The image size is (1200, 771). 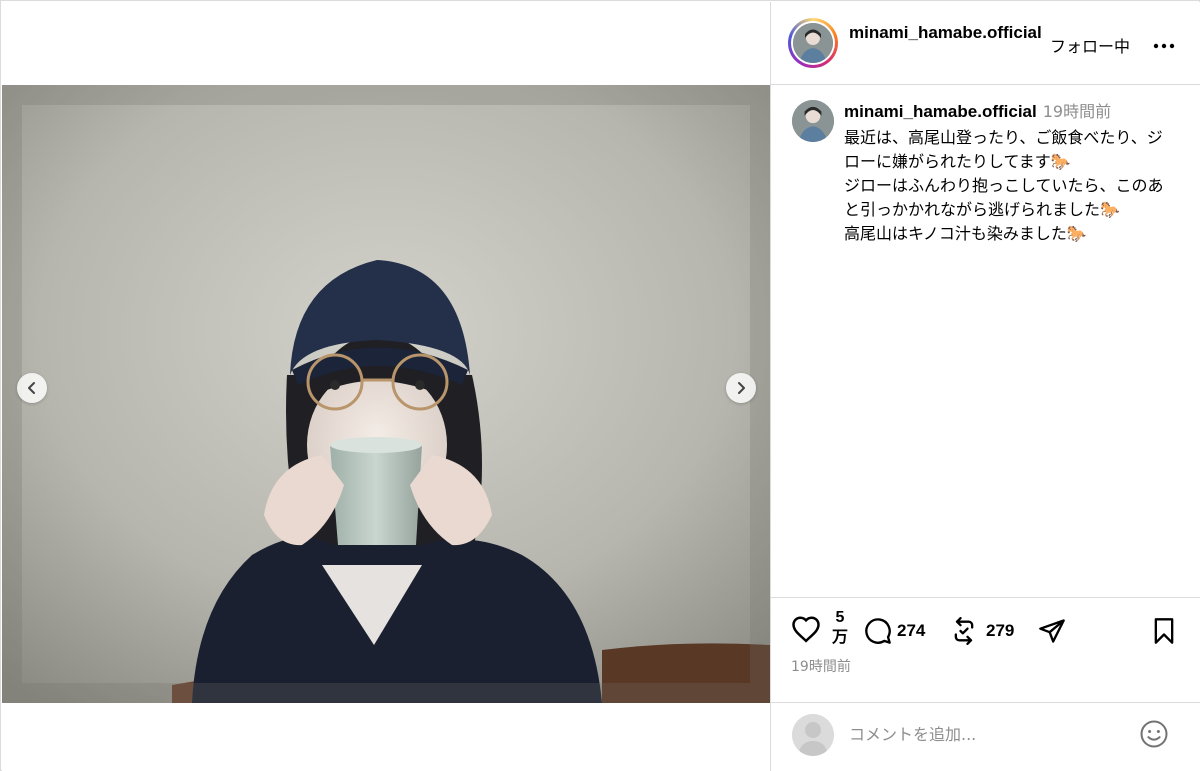 I want to click on bookmark-icon, so click(x=1164, y=631).